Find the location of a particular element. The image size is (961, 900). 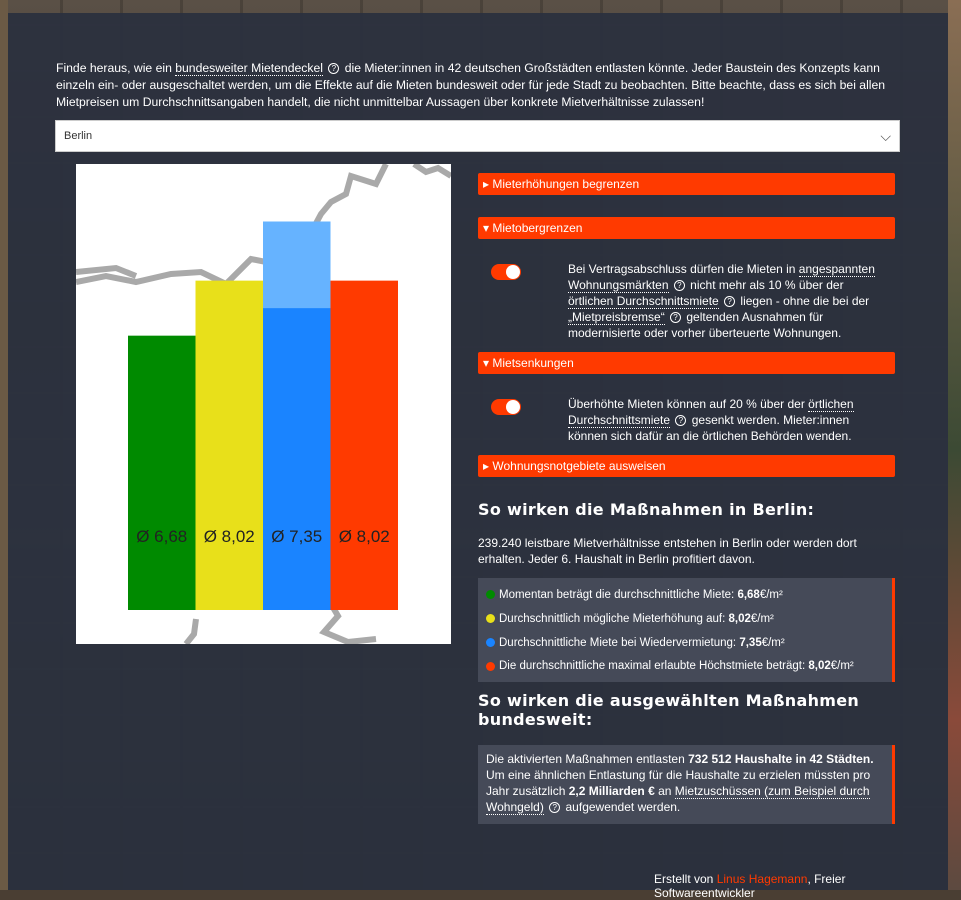

yellow-dot-icon is located at coordinates (490, 619).